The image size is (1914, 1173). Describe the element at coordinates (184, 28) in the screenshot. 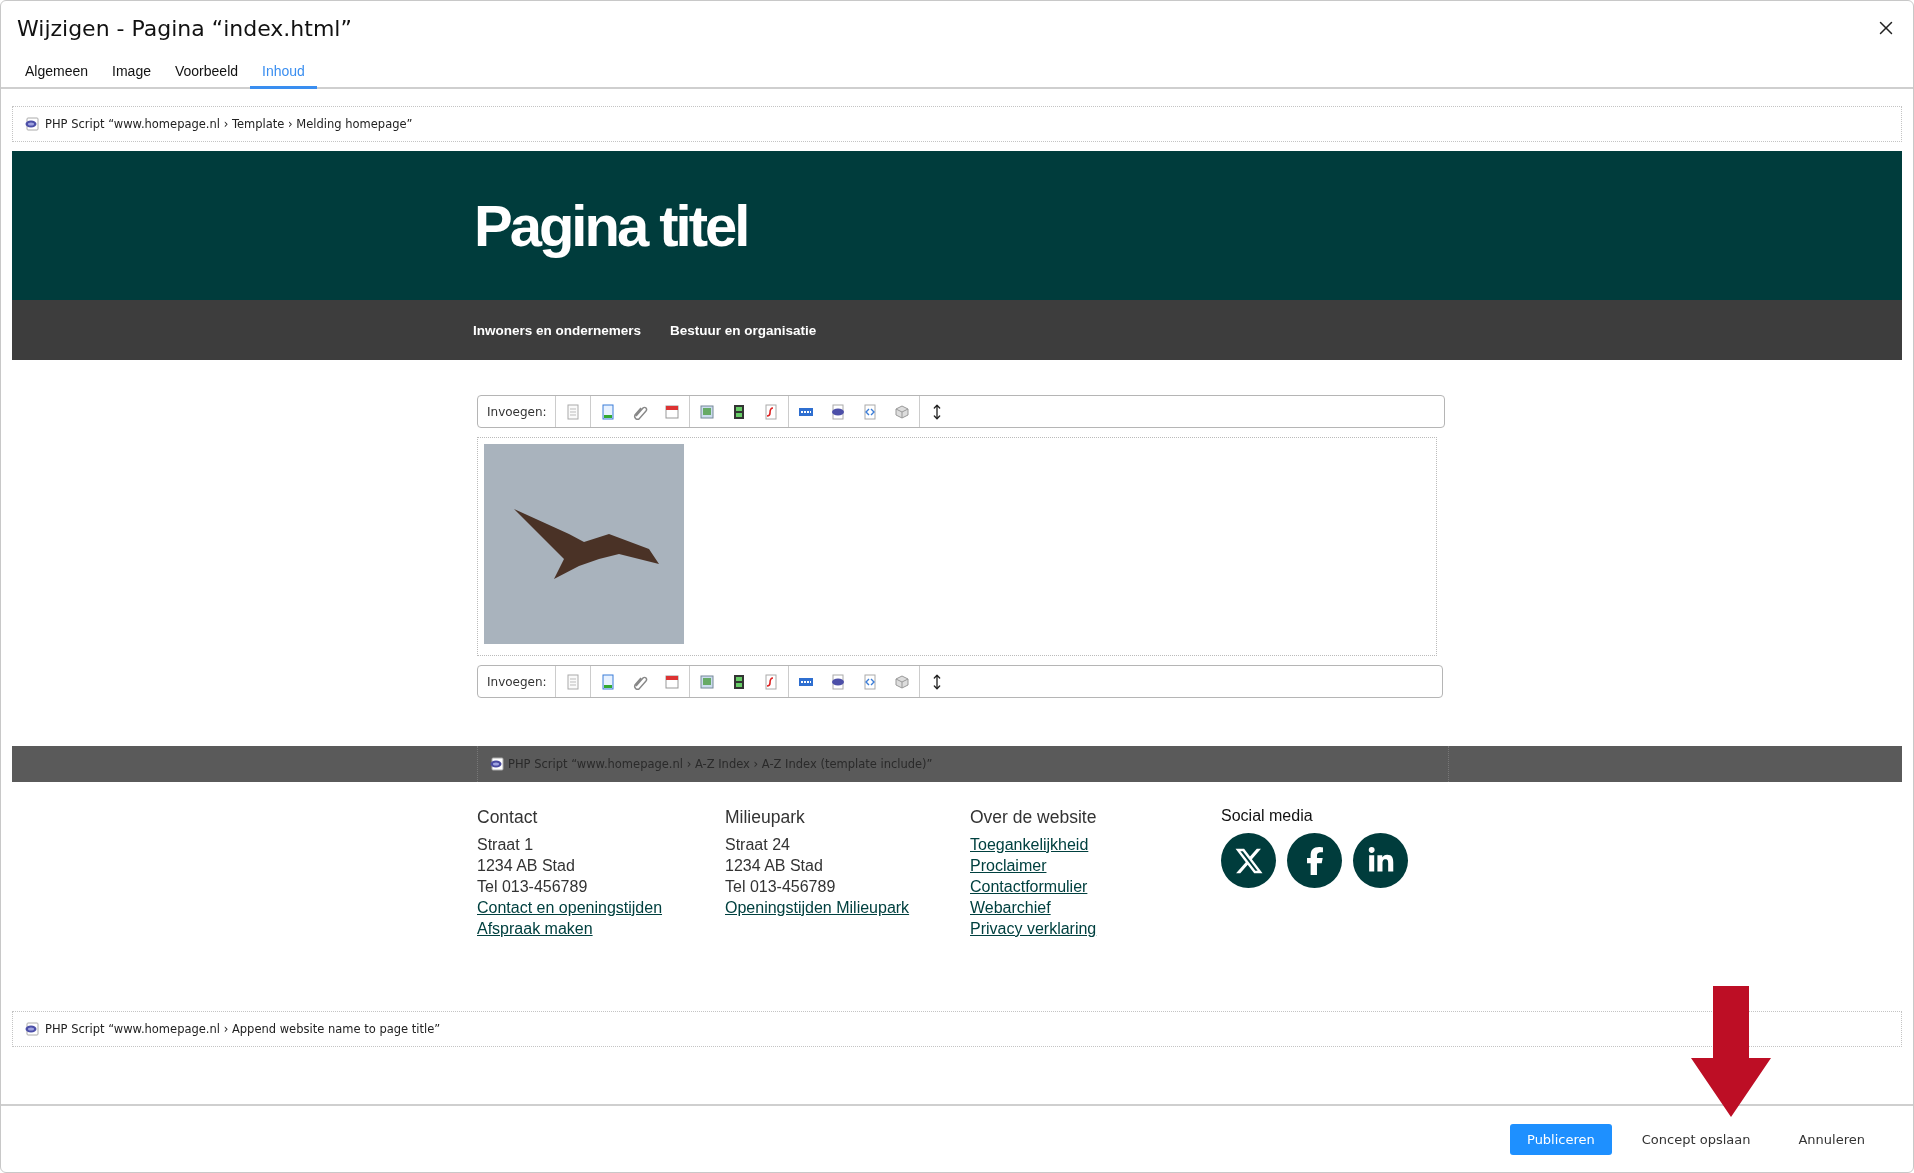

I see `dialog-title: Wijzigen - Pagina “index.html”` at that location.